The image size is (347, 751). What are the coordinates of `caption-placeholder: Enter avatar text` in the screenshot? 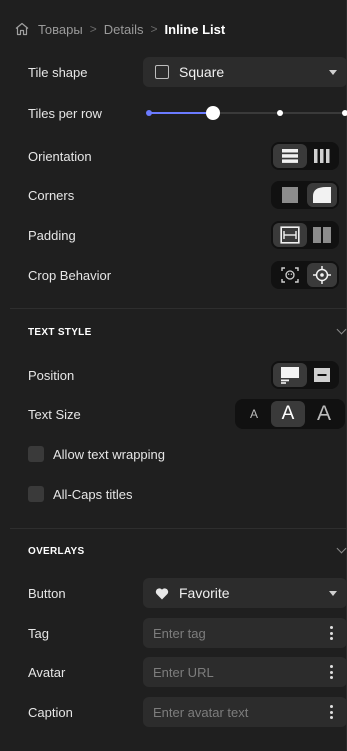 It's located at (201, 712).